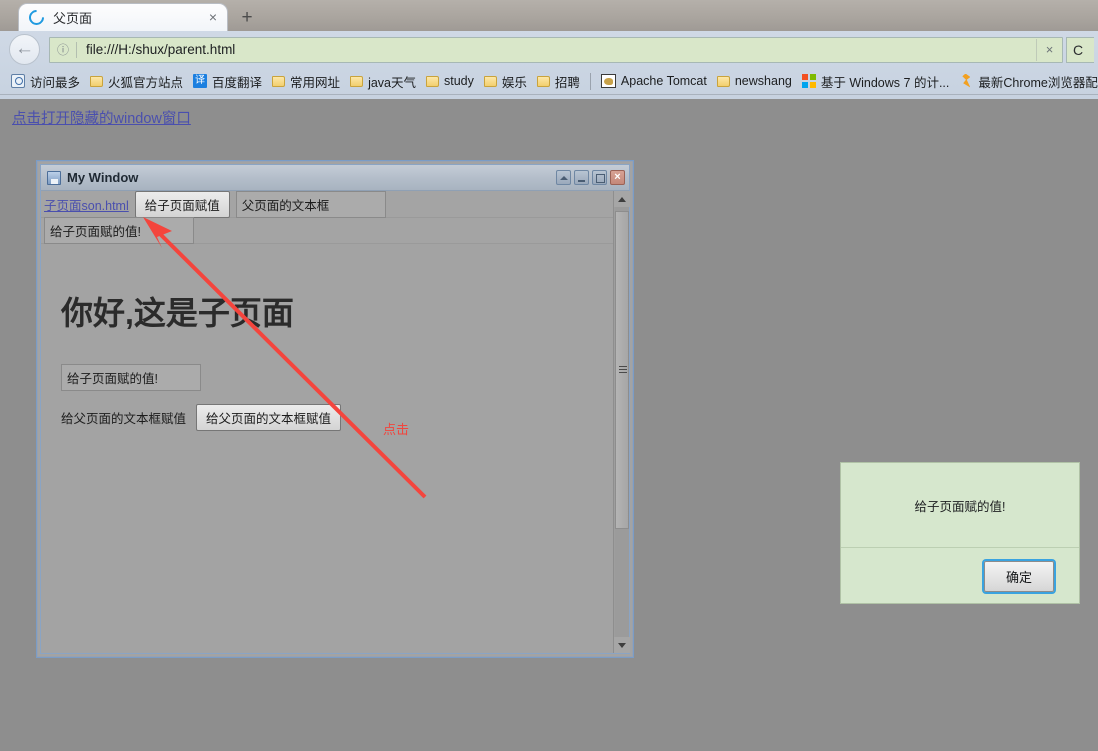  I want to click on annotation-label: 点击, so click(396, 429).